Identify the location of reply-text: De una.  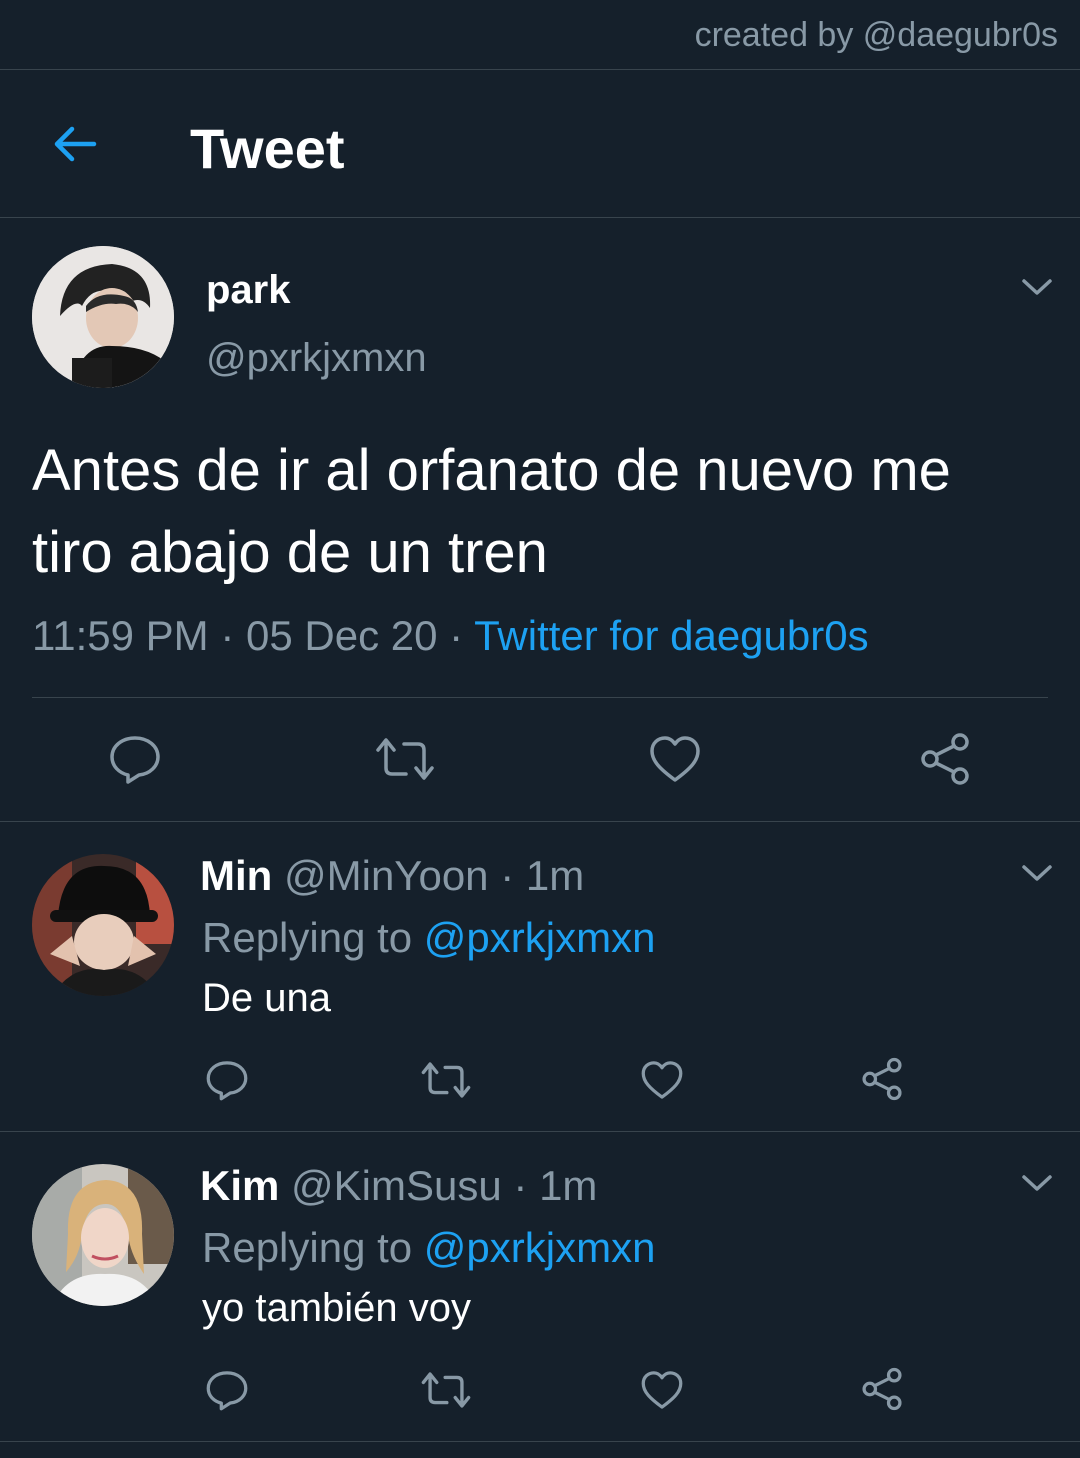
(266, 998).